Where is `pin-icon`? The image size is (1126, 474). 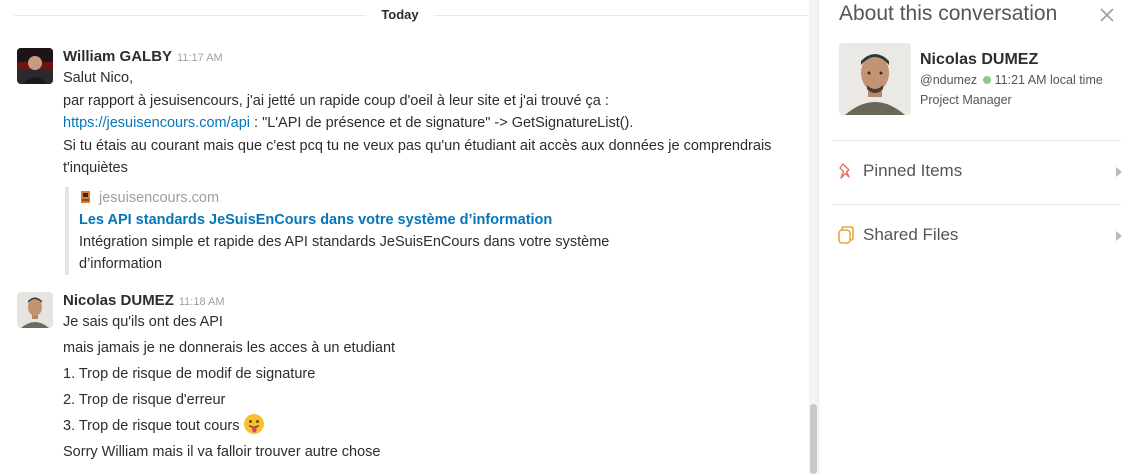
pin-icon is located at coordinates (844, 171).